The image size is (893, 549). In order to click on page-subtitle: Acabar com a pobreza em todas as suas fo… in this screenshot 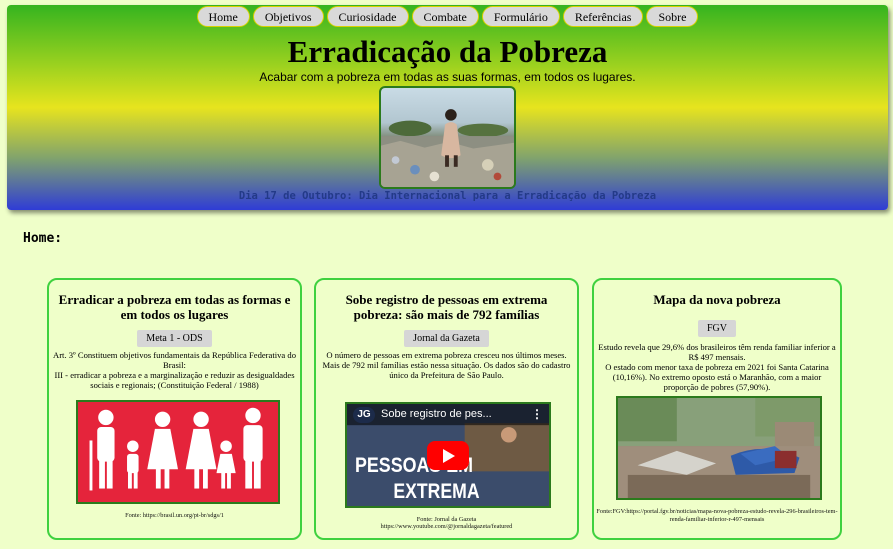, I will do `click(447, 77)`.